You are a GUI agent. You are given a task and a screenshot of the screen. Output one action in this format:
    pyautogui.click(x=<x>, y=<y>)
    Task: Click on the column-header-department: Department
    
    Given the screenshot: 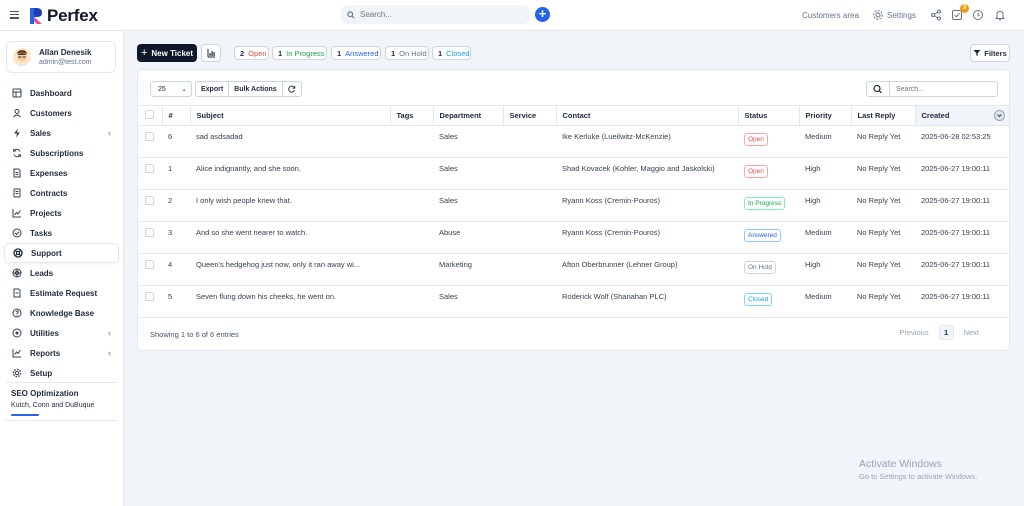 What is the action you would take?
    pyautogui.click(x=468, y=115)
    